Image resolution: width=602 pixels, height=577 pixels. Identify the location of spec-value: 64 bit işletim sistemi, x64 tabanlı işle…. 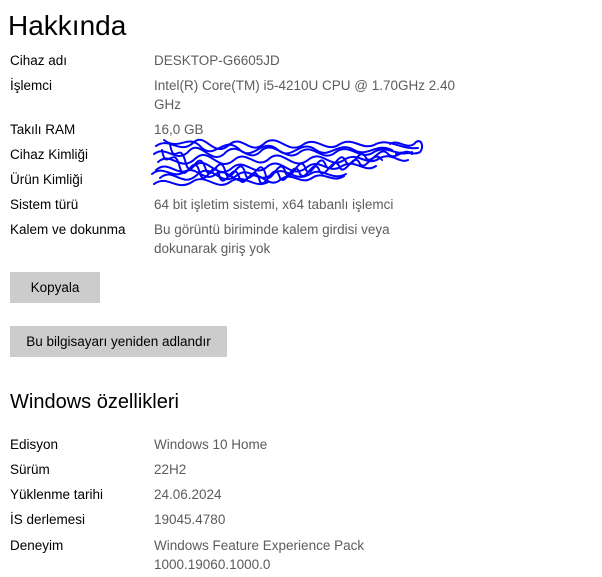
(309, 204).